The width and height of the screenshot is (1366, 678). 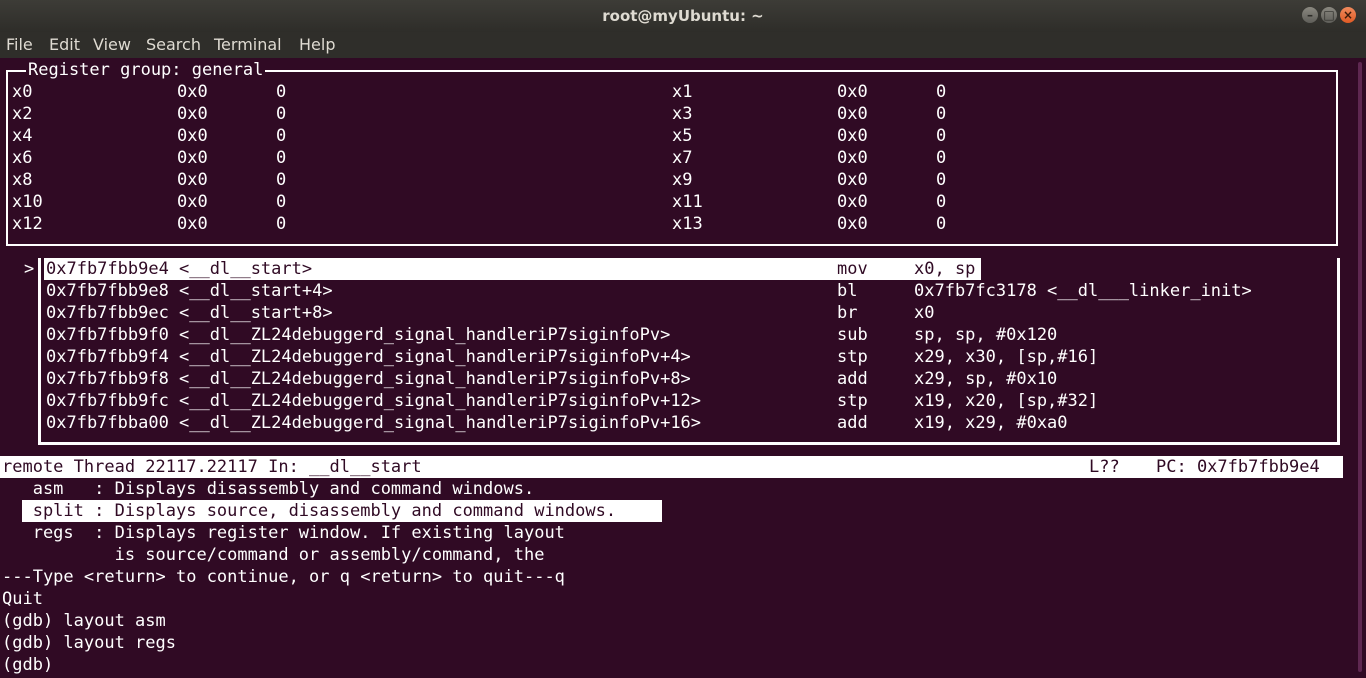 I want to click on register-l-name: x8, so click(x=22, y=180).